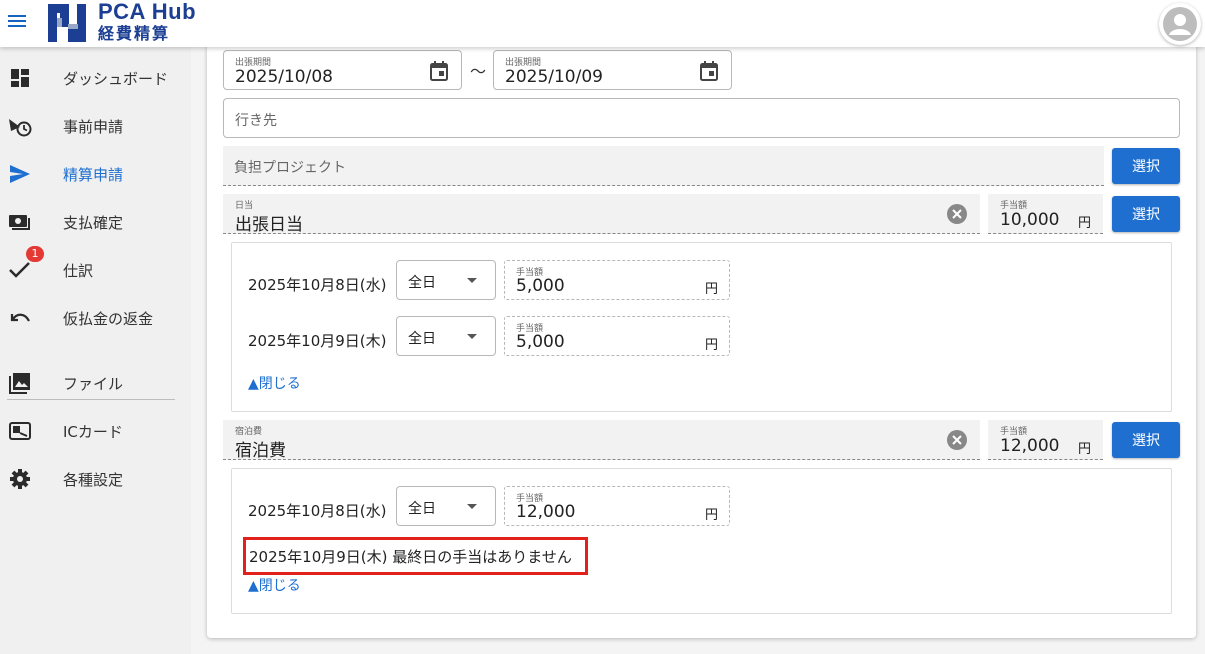  I want to click on pca-logo-icon, so click(67, 23).